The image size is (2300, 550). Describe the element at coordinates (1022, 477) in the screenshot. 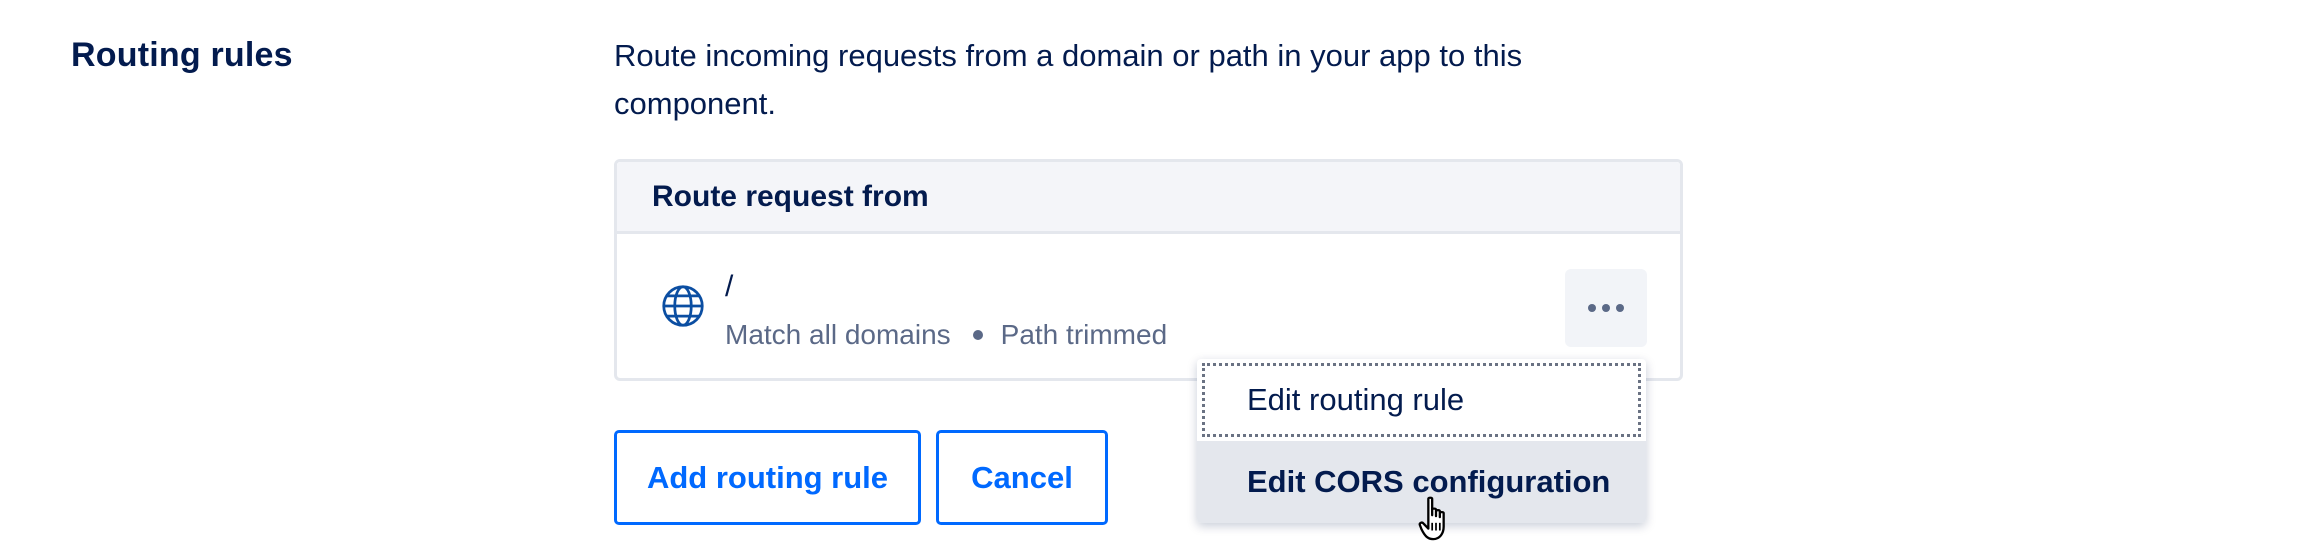

I see `cancel-button: Cancel` at that location.